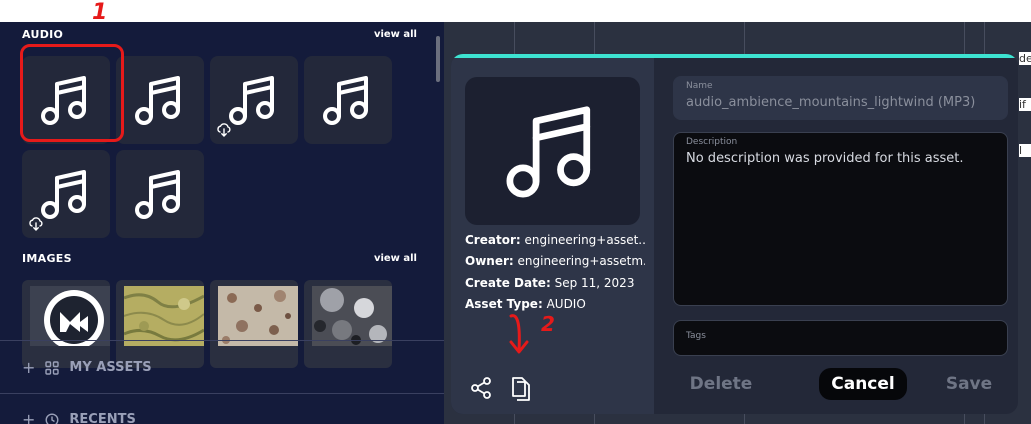 The image size is (1031, 424). What do you see at coordinates (352, 316) in the screenshot?
I see `noise-texture-thumbnail` at bounding box center [352, 316].